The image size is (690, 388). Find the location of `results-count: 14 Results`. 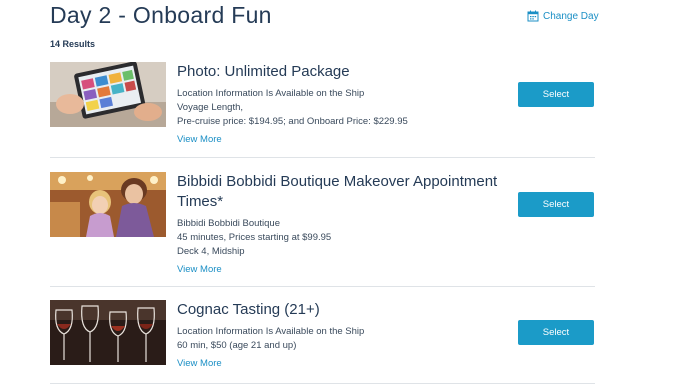

results-count: 14 Results is located at coordinates (73, 44).